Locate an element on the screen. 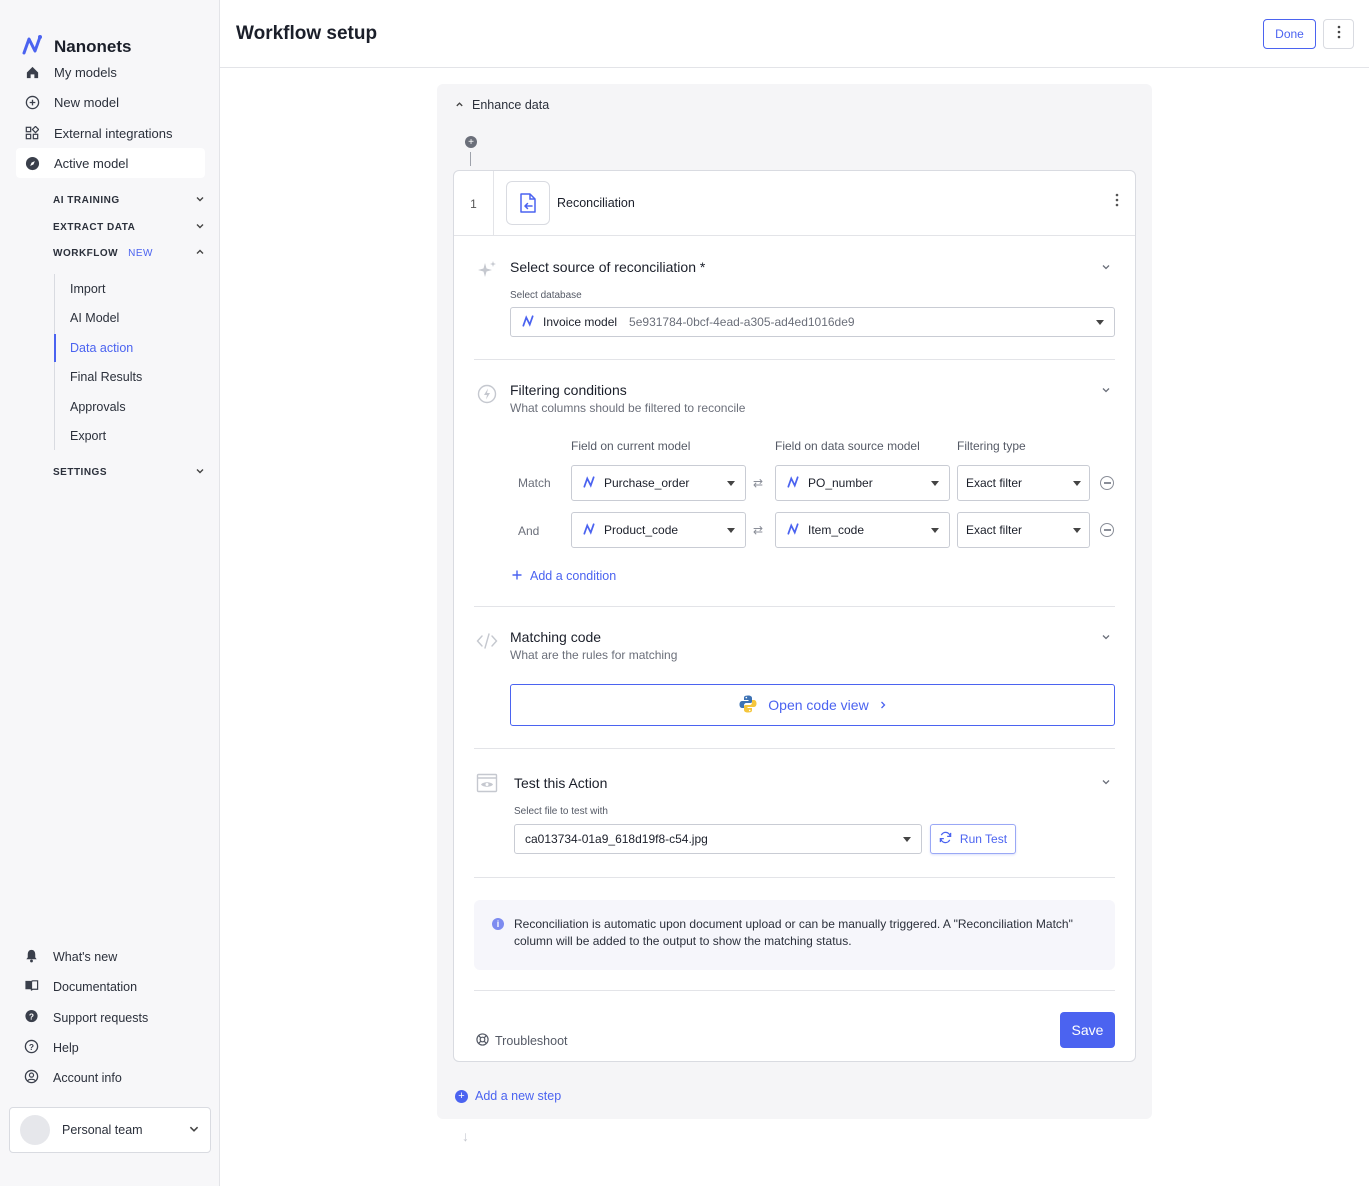 This screenshot has width=1369, height=1186. sidebar-support-requests: ? Support requests is located at coordinates (86, 1018).